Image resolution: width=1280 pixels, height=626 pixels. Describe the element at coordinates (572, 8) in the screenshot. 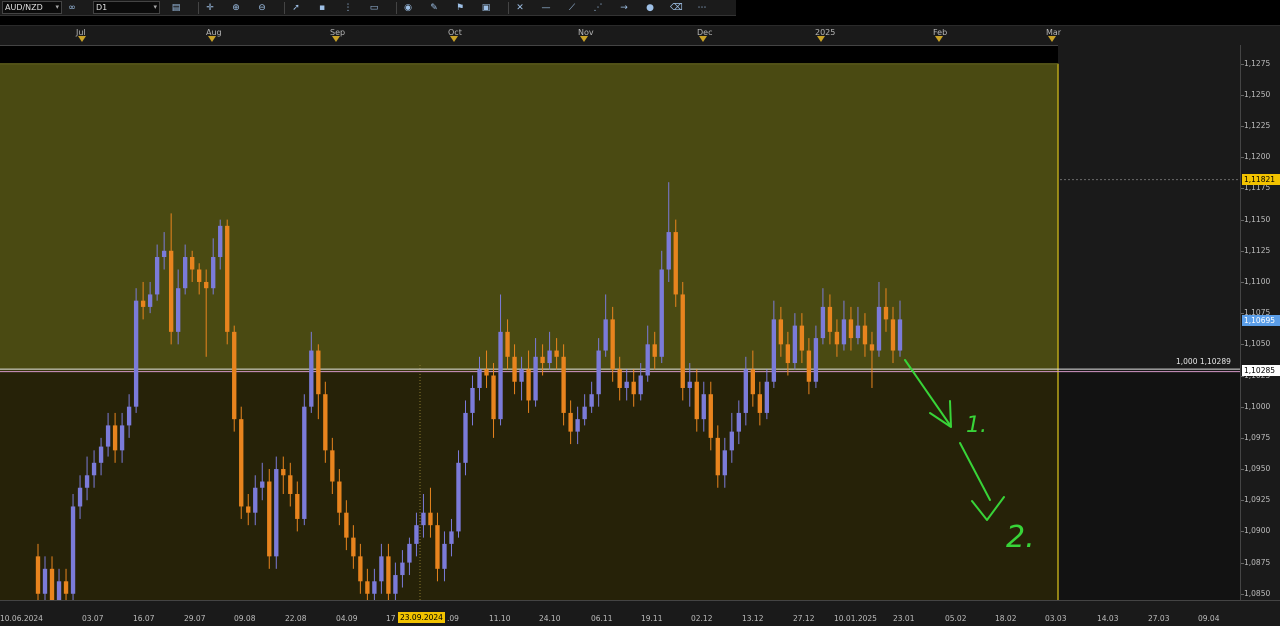

I see `trend-line-icon: ⟋` at that location.